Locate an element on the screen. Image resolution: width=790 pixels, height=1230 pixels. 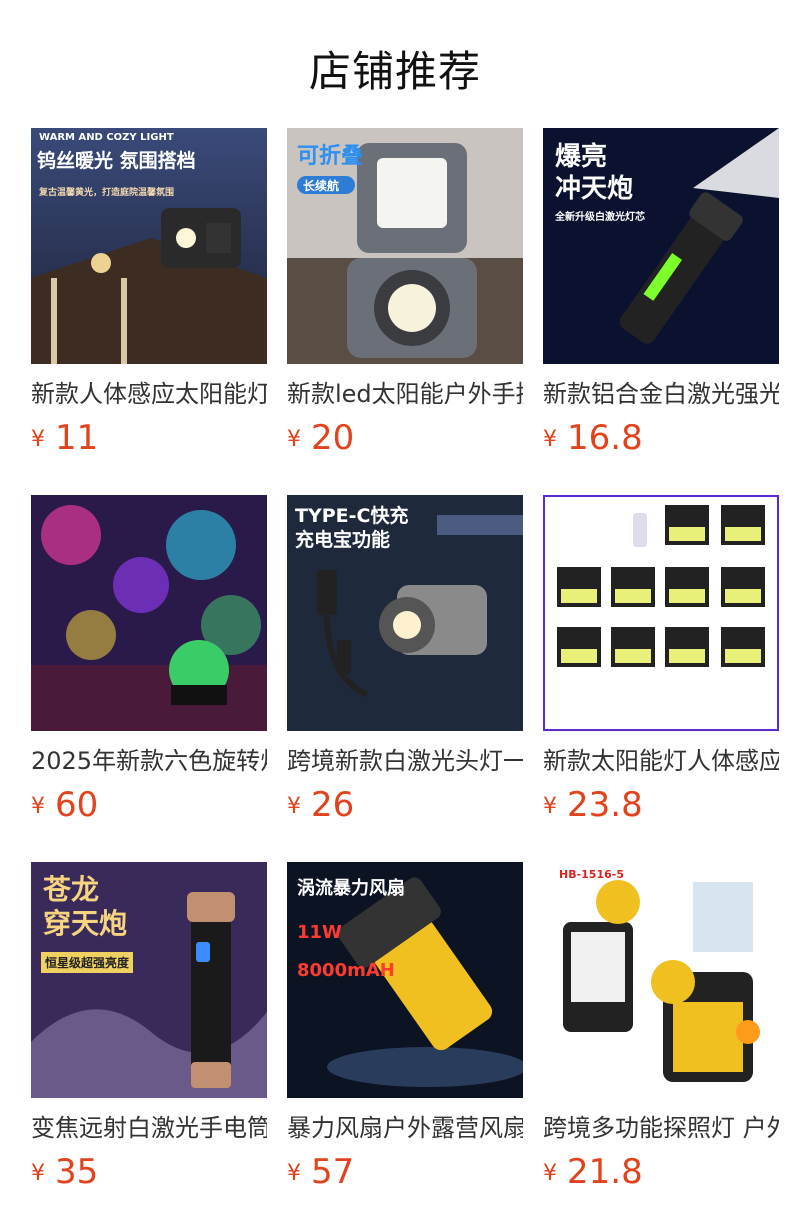
product-card: HB-1516-5 跨境多功能探照灯 户外 ¥21.8 is located at coordinates (661, 1027).